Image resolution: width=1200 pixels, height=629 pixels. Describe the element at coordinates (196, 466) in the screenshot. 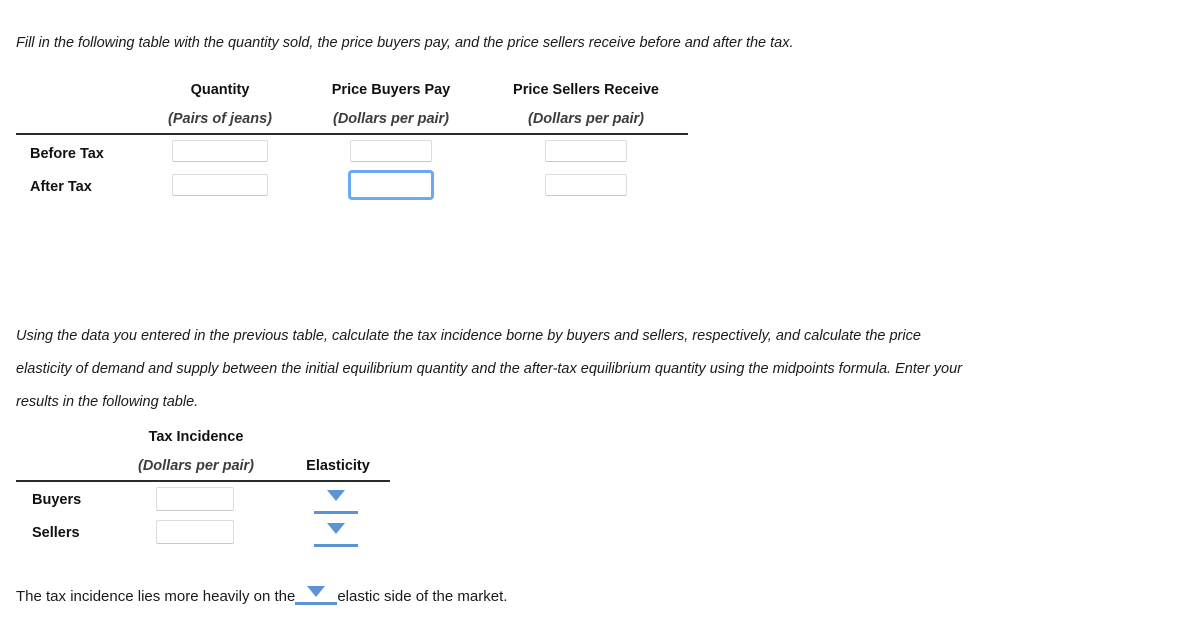

I see `table2-col-subtitle-tax-incidence: (Dollars per pair)` at that location.